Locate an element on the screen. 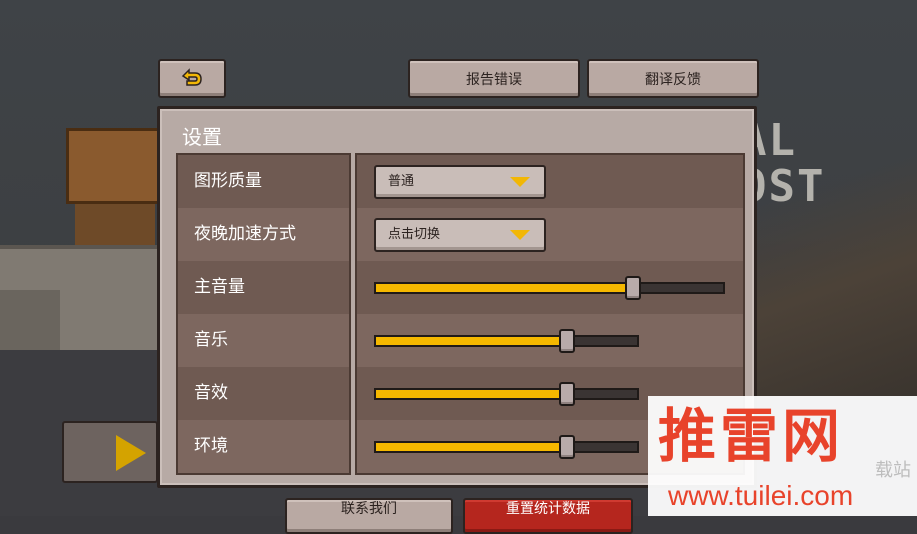 Image resolution: width=917 pixels, height=534 pixels. graphics-quality-dropdown: 普通 is located at coordinates (460, 182).